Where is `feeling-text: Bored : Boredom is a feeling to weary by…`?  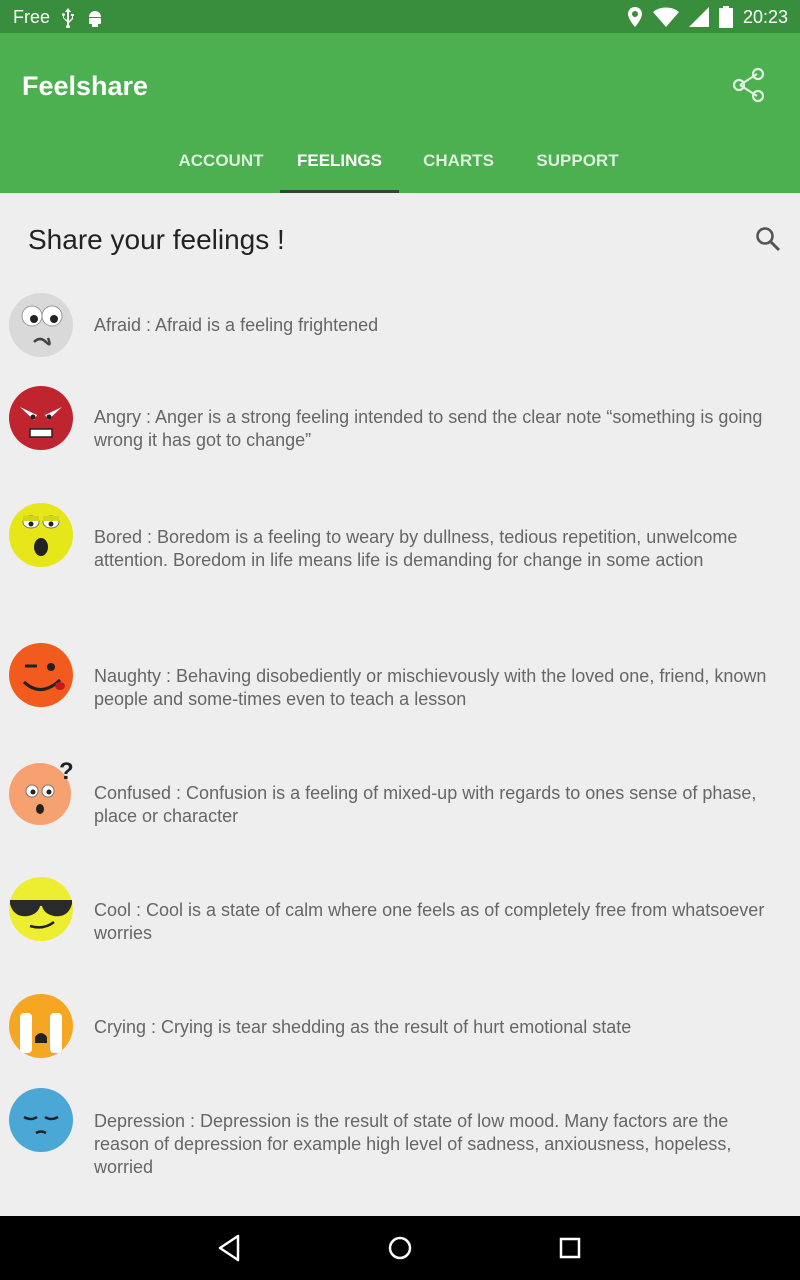 feeling-text: Bored : Boredom is a feeling to weary by… is located at coordinates (416, 548).